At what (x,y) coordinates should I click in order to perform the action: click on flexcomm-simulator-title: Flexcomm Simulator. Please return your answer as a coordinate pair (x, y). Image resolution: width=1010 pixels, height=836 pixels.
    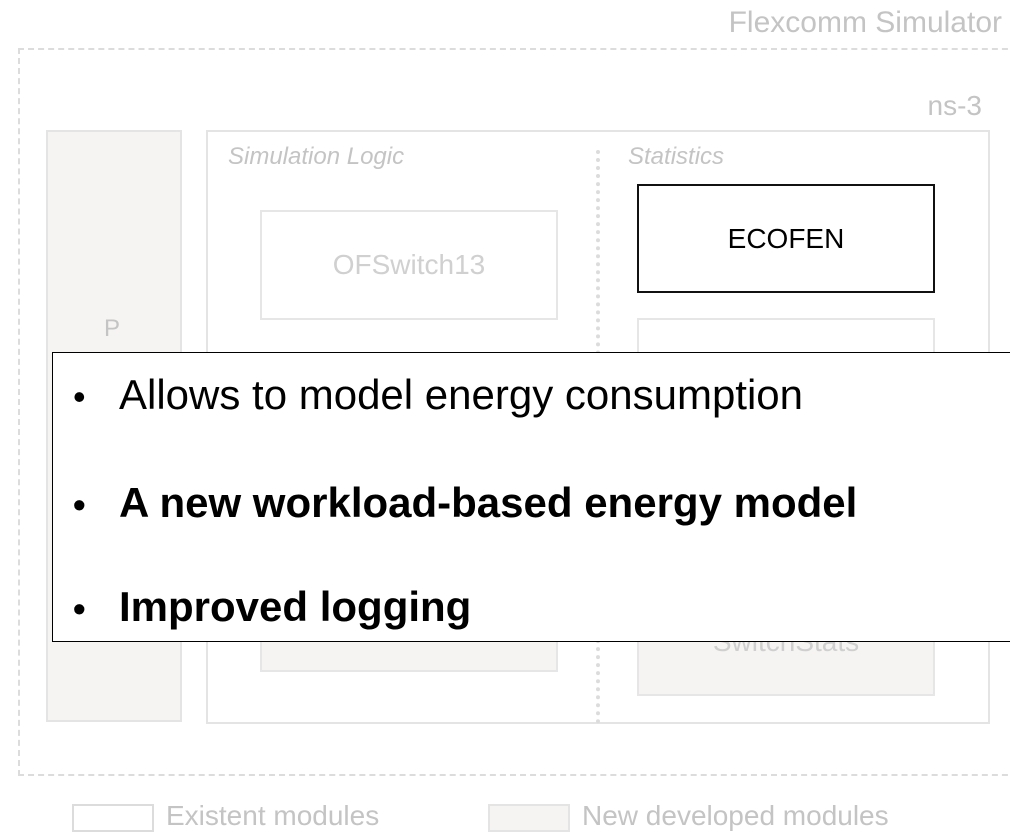
    Looking at the image, I should click on (865, 22).